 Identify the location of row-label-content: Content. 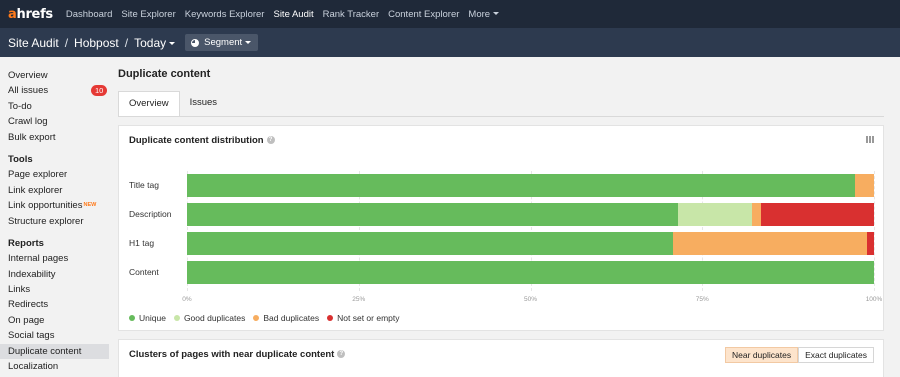
(144, 272).